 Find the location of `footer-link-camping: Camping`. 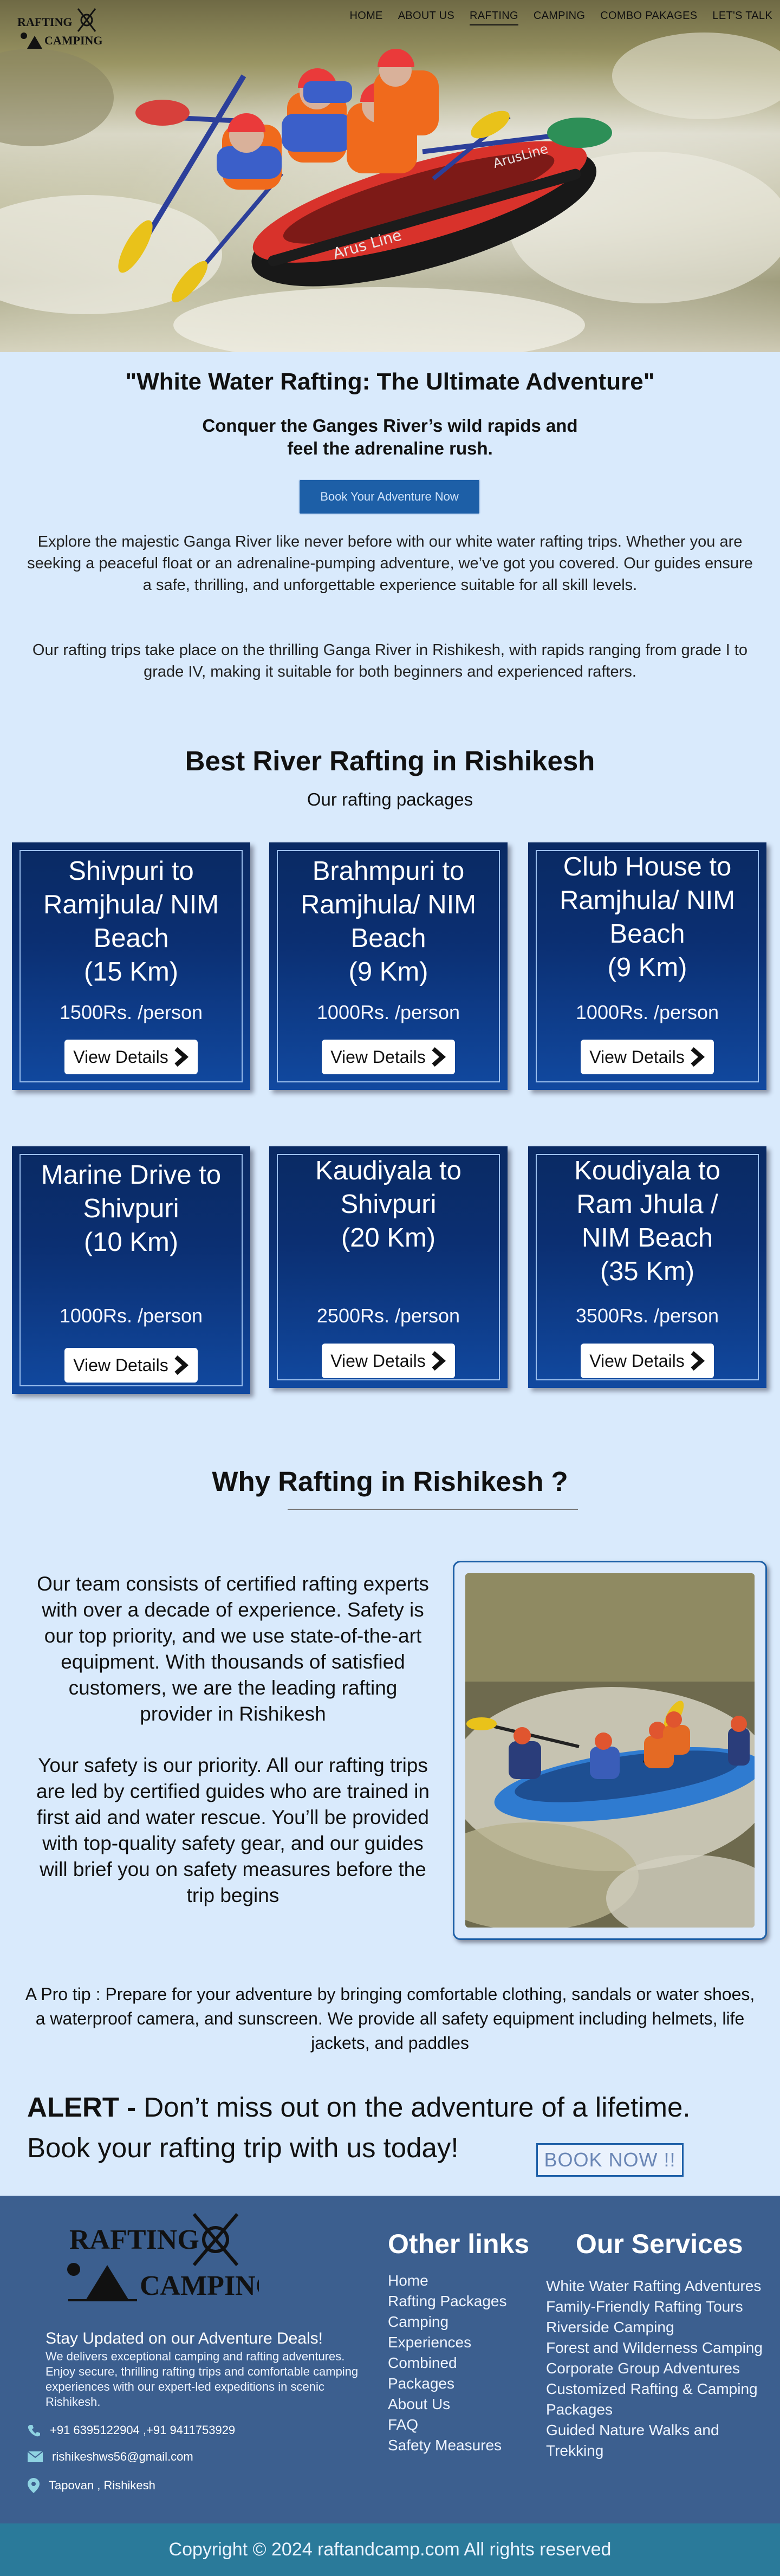

footer-link-camping: Camping is located at coordinates (447, 2322).